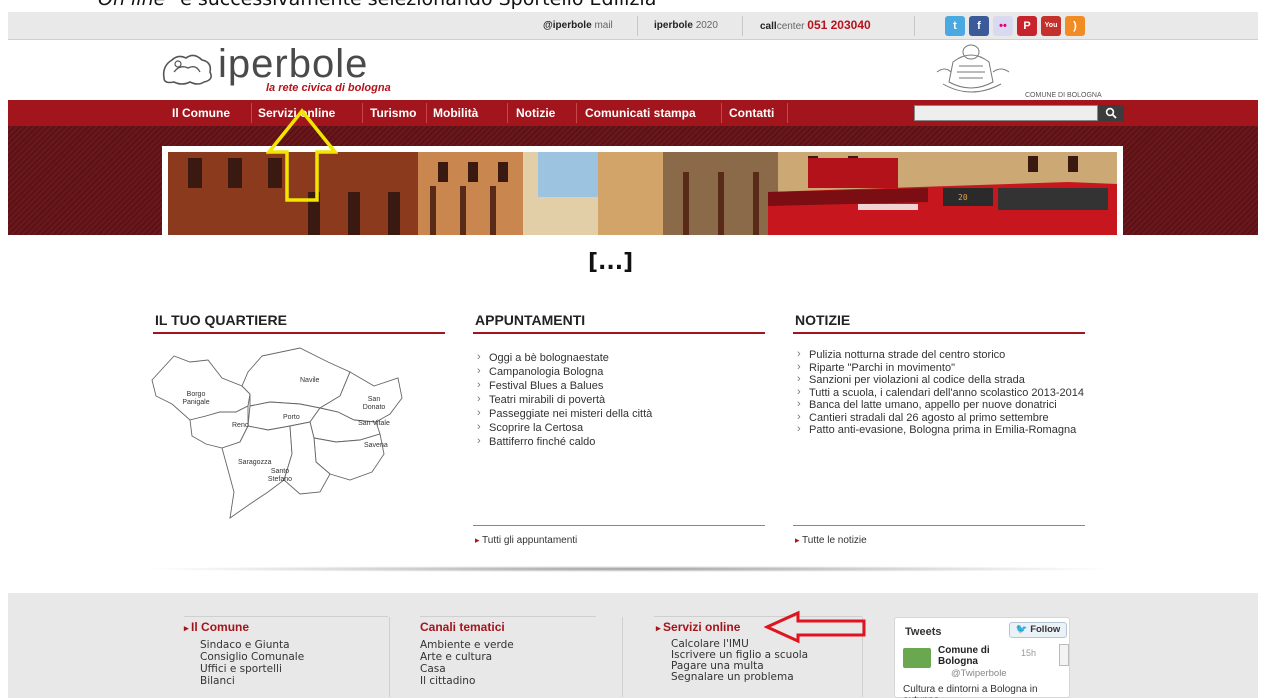 The width and height of the screenshot is (1268, 698). I want to click on rss-icon: ), so click(1075, 26).